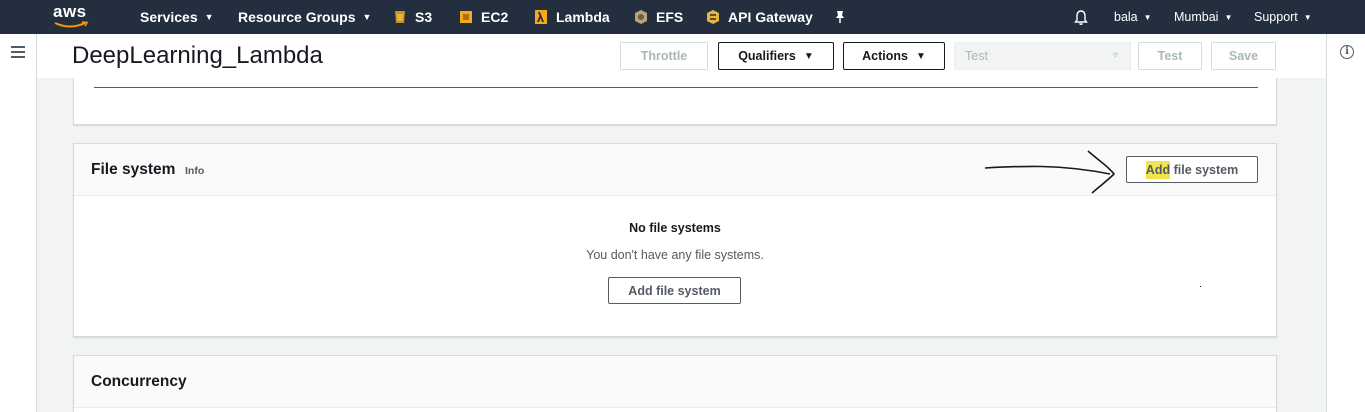 The width and height of the screenshot is (1365, 412). What do you see at coordinates (641, 17) in the screenshot?
I see `efs-icon` at bounding box center [641, 17].